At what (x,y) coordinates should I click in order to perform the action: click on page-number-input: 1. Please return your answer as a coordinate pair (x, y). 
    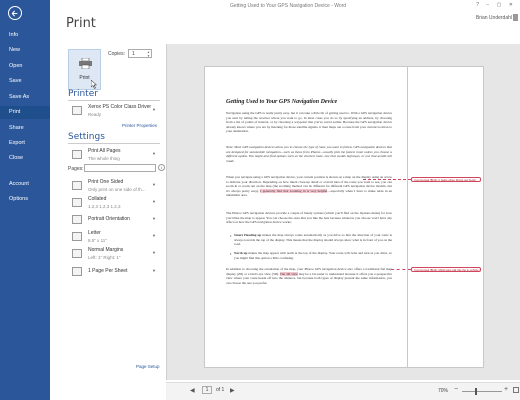
    Looking at the image, I should click on (207, 390).